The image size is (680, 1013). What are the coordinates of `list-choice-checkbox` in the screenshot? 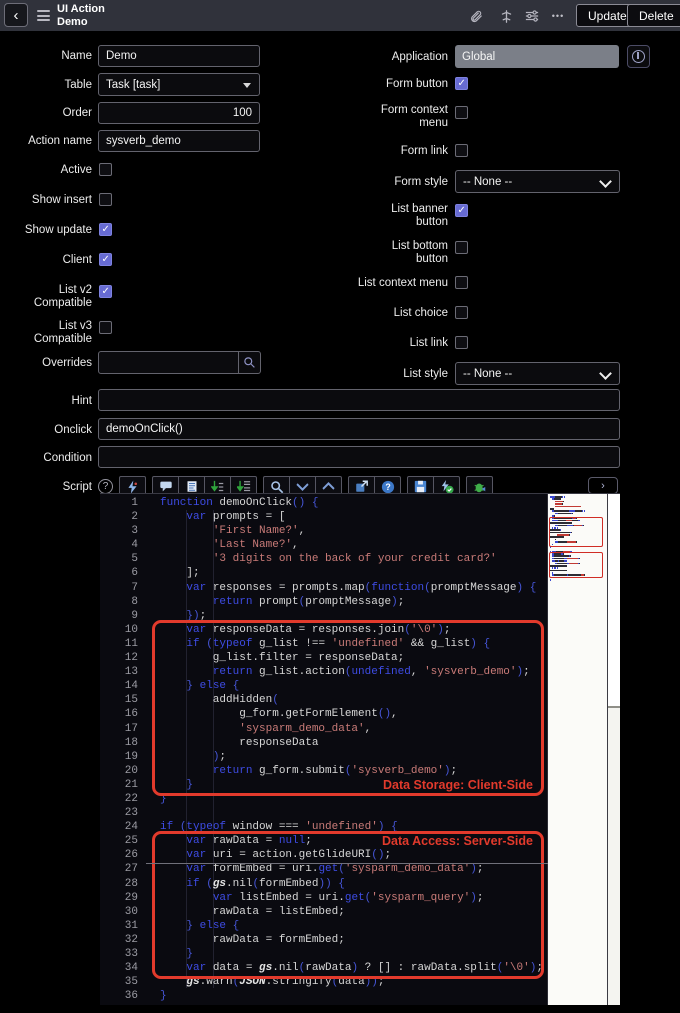 It's located at (461, 312).